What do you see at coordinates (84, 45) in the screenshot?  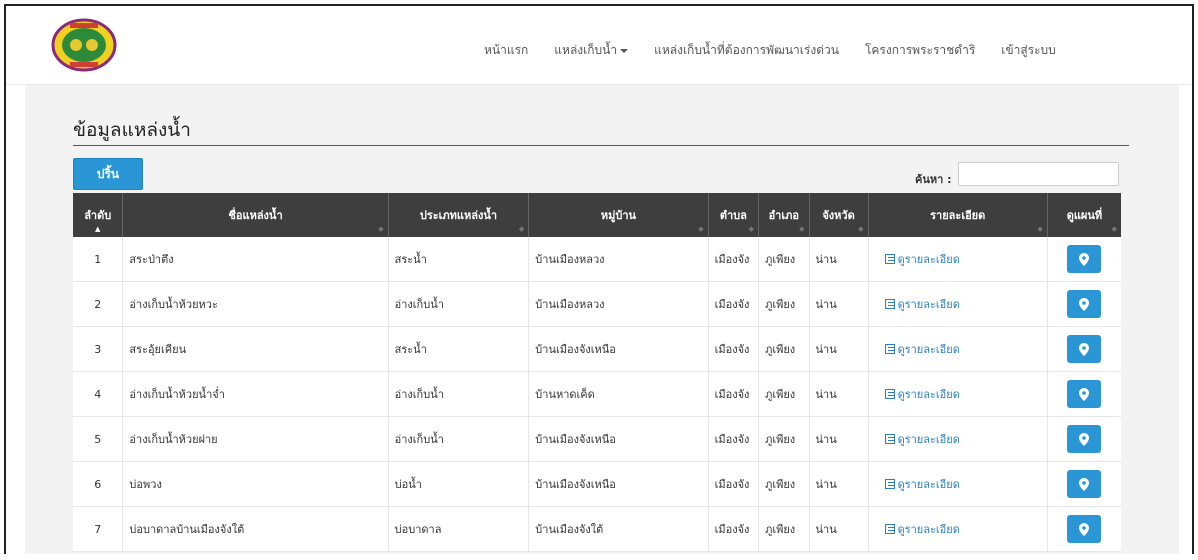 I see `municipality-logo` at bounding box center [84, 45].